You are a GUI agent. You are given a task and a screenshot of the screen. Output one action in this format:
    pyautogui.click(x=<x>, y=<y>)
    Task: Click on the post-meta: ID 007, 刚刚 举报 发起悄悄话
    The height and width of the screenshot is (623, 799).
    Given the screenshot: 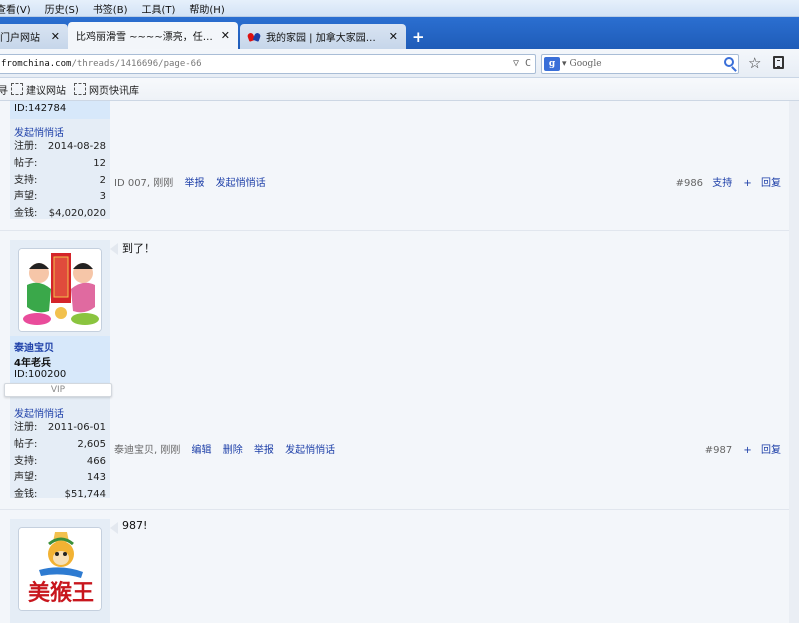 What is the action you would take?
    pyautogui.click(x=190, y=181)
    